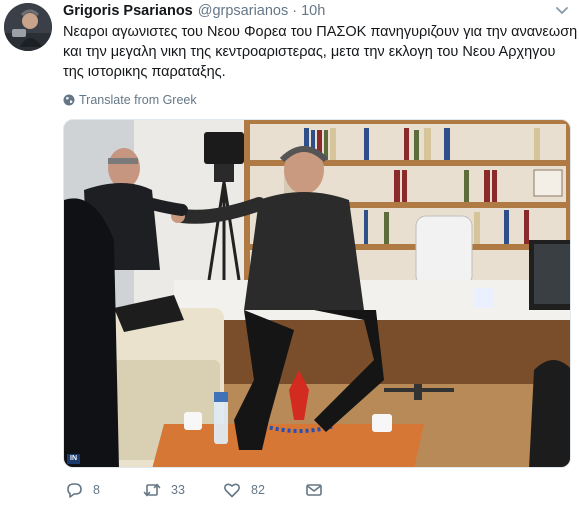 The height and width of the screenshot is (515, 579). What do you see at coordinates (194, 11) in the screenshot?
I see `tweet-header: Grigoris Psarianos @grpsarianos · 10h` at bounding box center [194, 11].